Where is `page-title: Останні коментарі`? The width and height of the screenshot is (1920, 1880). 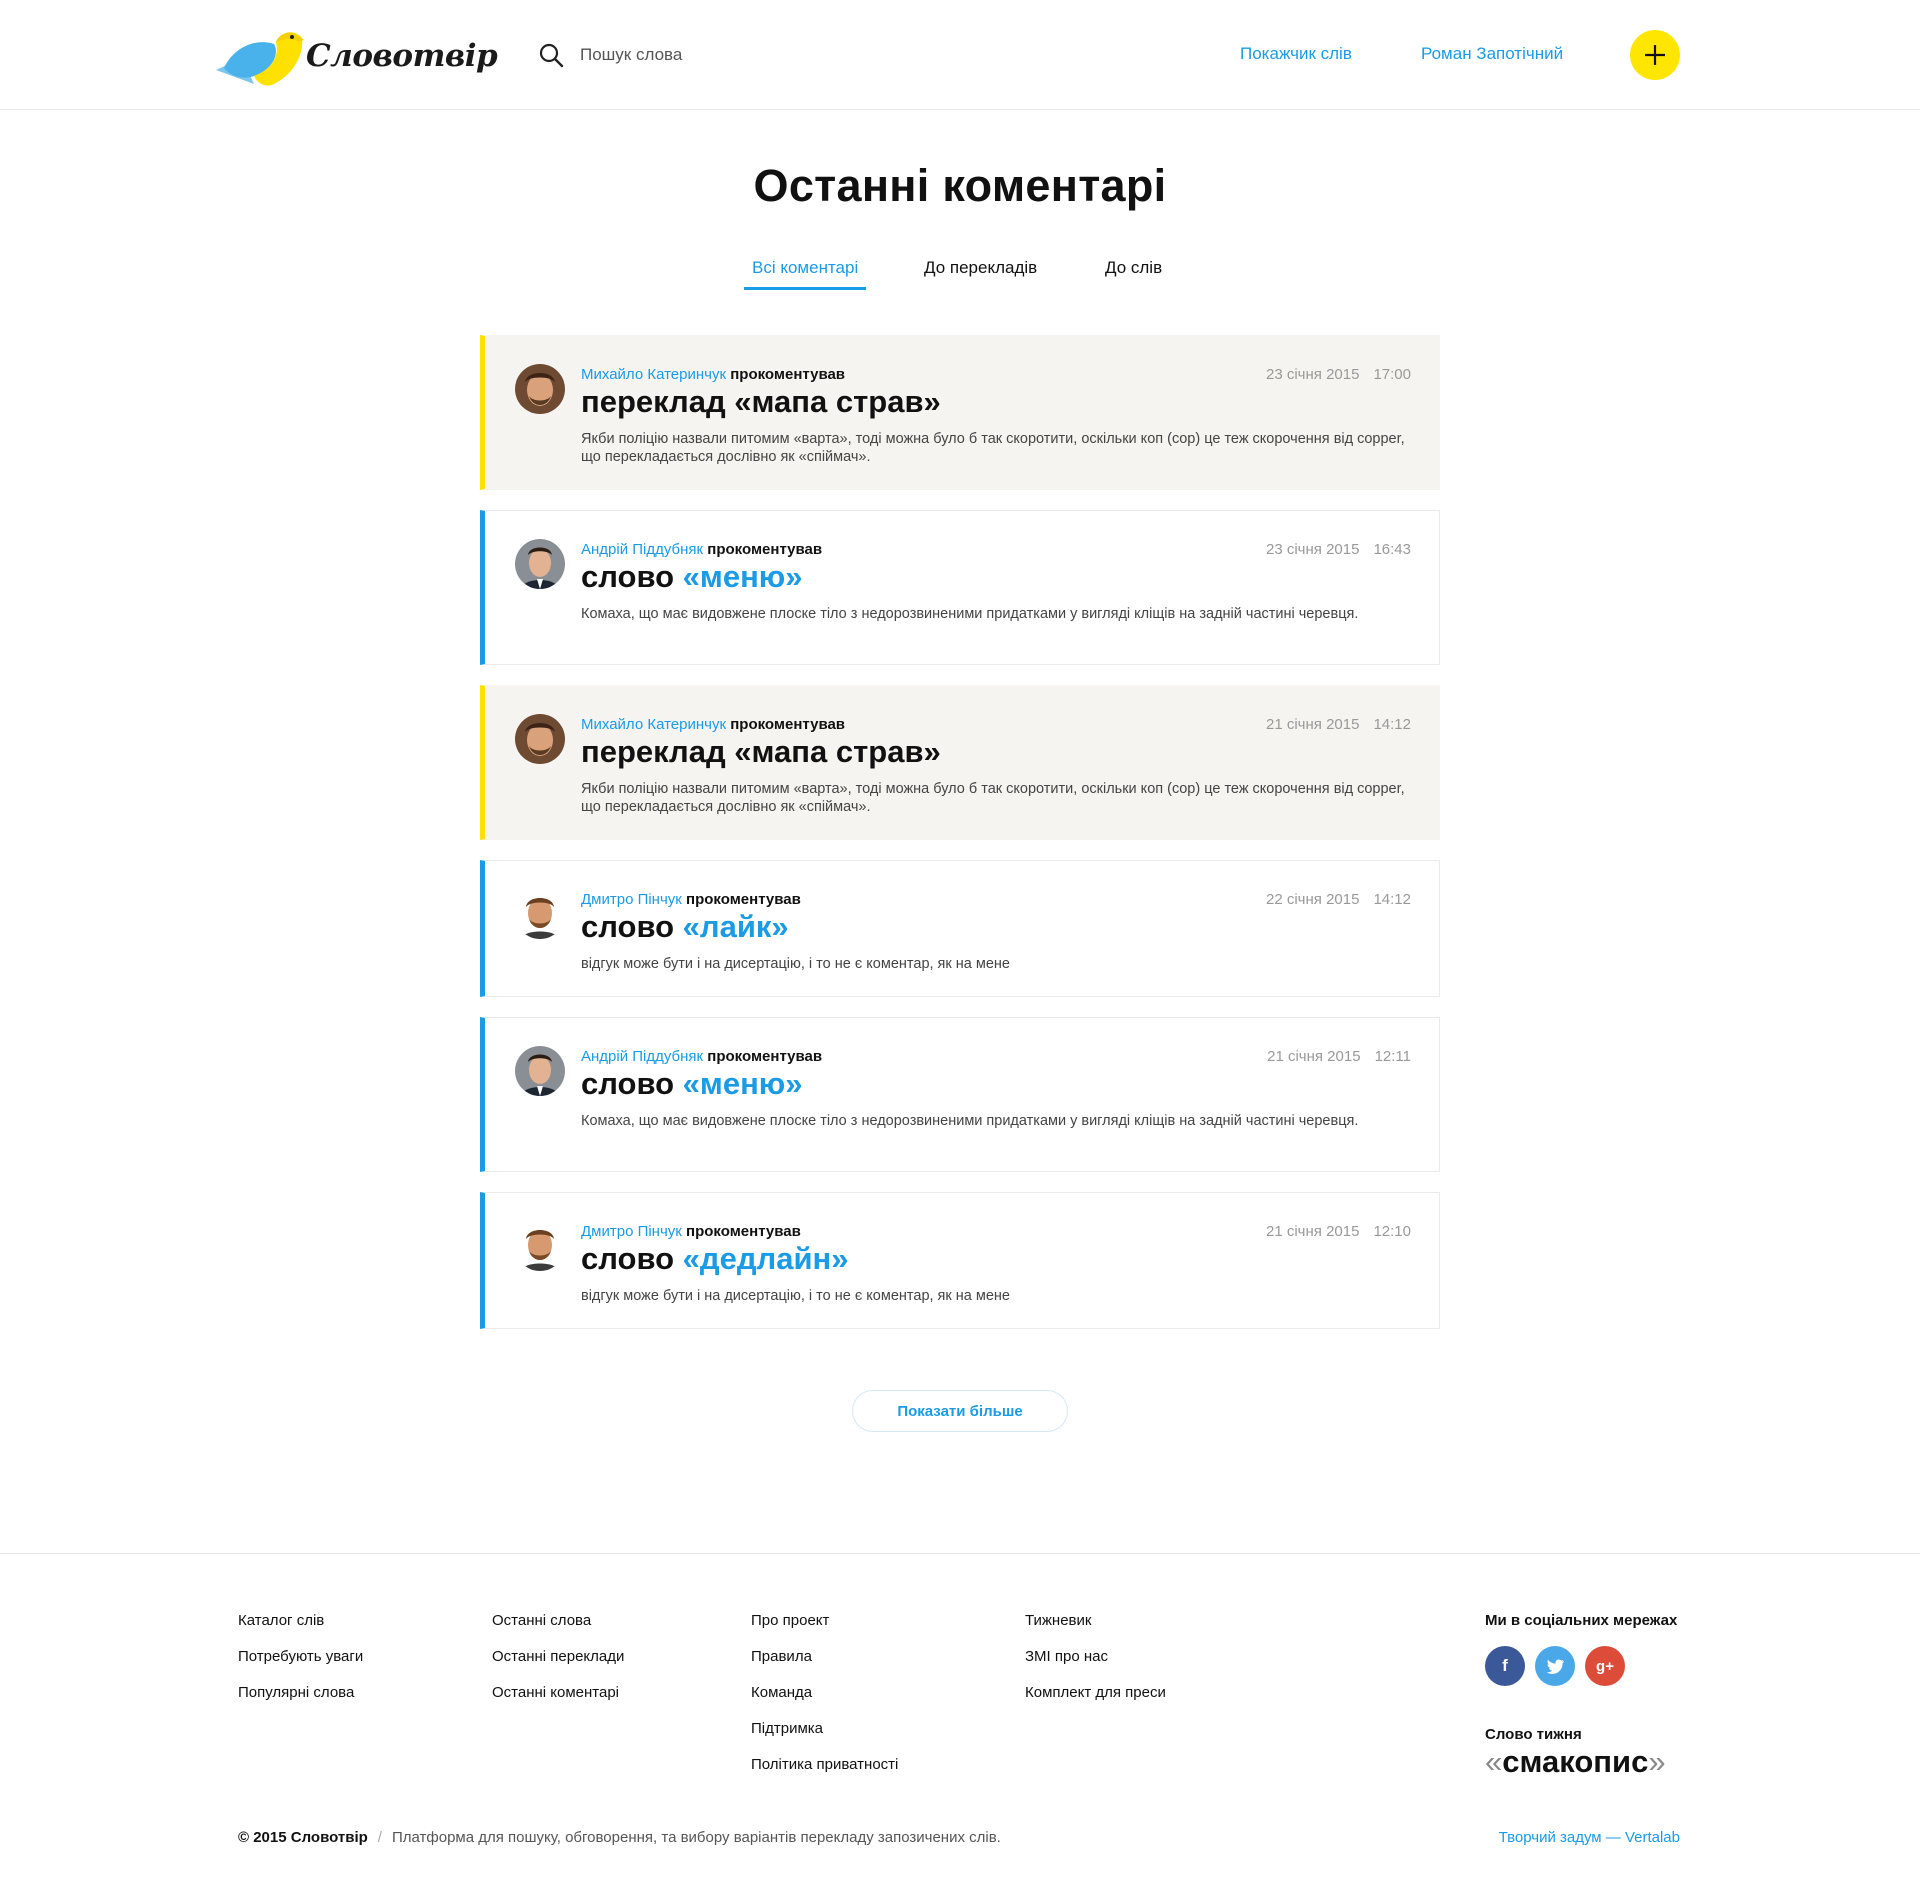
page-title: Останні коментарі is located at coordinates (960, 185).